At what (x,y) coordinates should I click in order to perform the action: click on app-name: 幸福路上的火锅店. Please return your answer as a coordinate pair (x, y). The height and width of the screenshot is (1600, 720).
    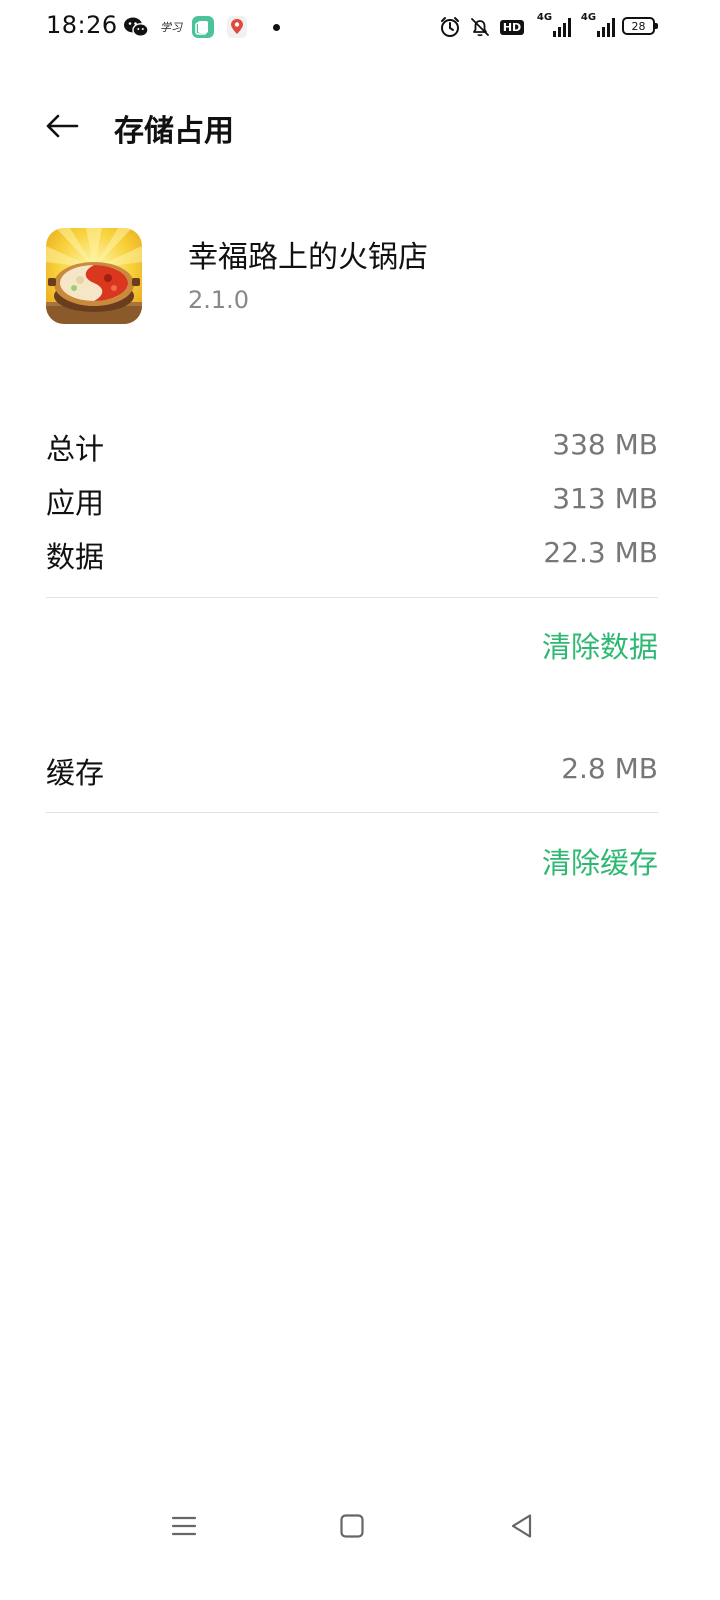
    Looking at the image, I should click on (308, 257).